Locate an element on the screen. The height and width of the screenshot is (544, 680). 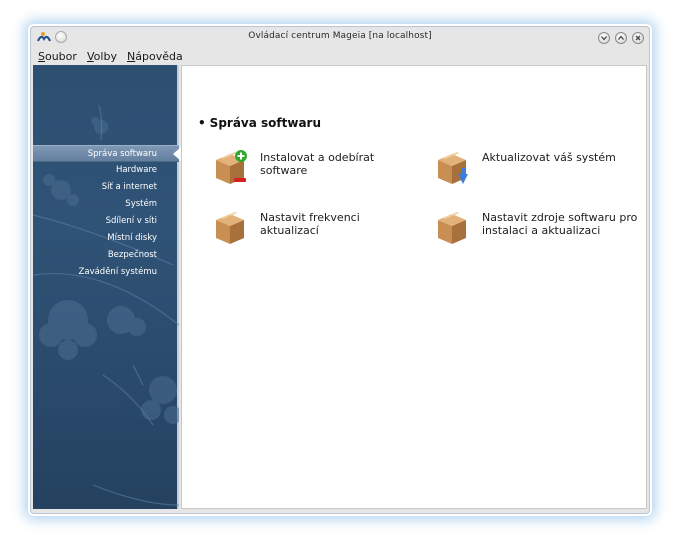
sidebar-item-sit-a-internet: Síť a internet is located at coordinates (106, 187).